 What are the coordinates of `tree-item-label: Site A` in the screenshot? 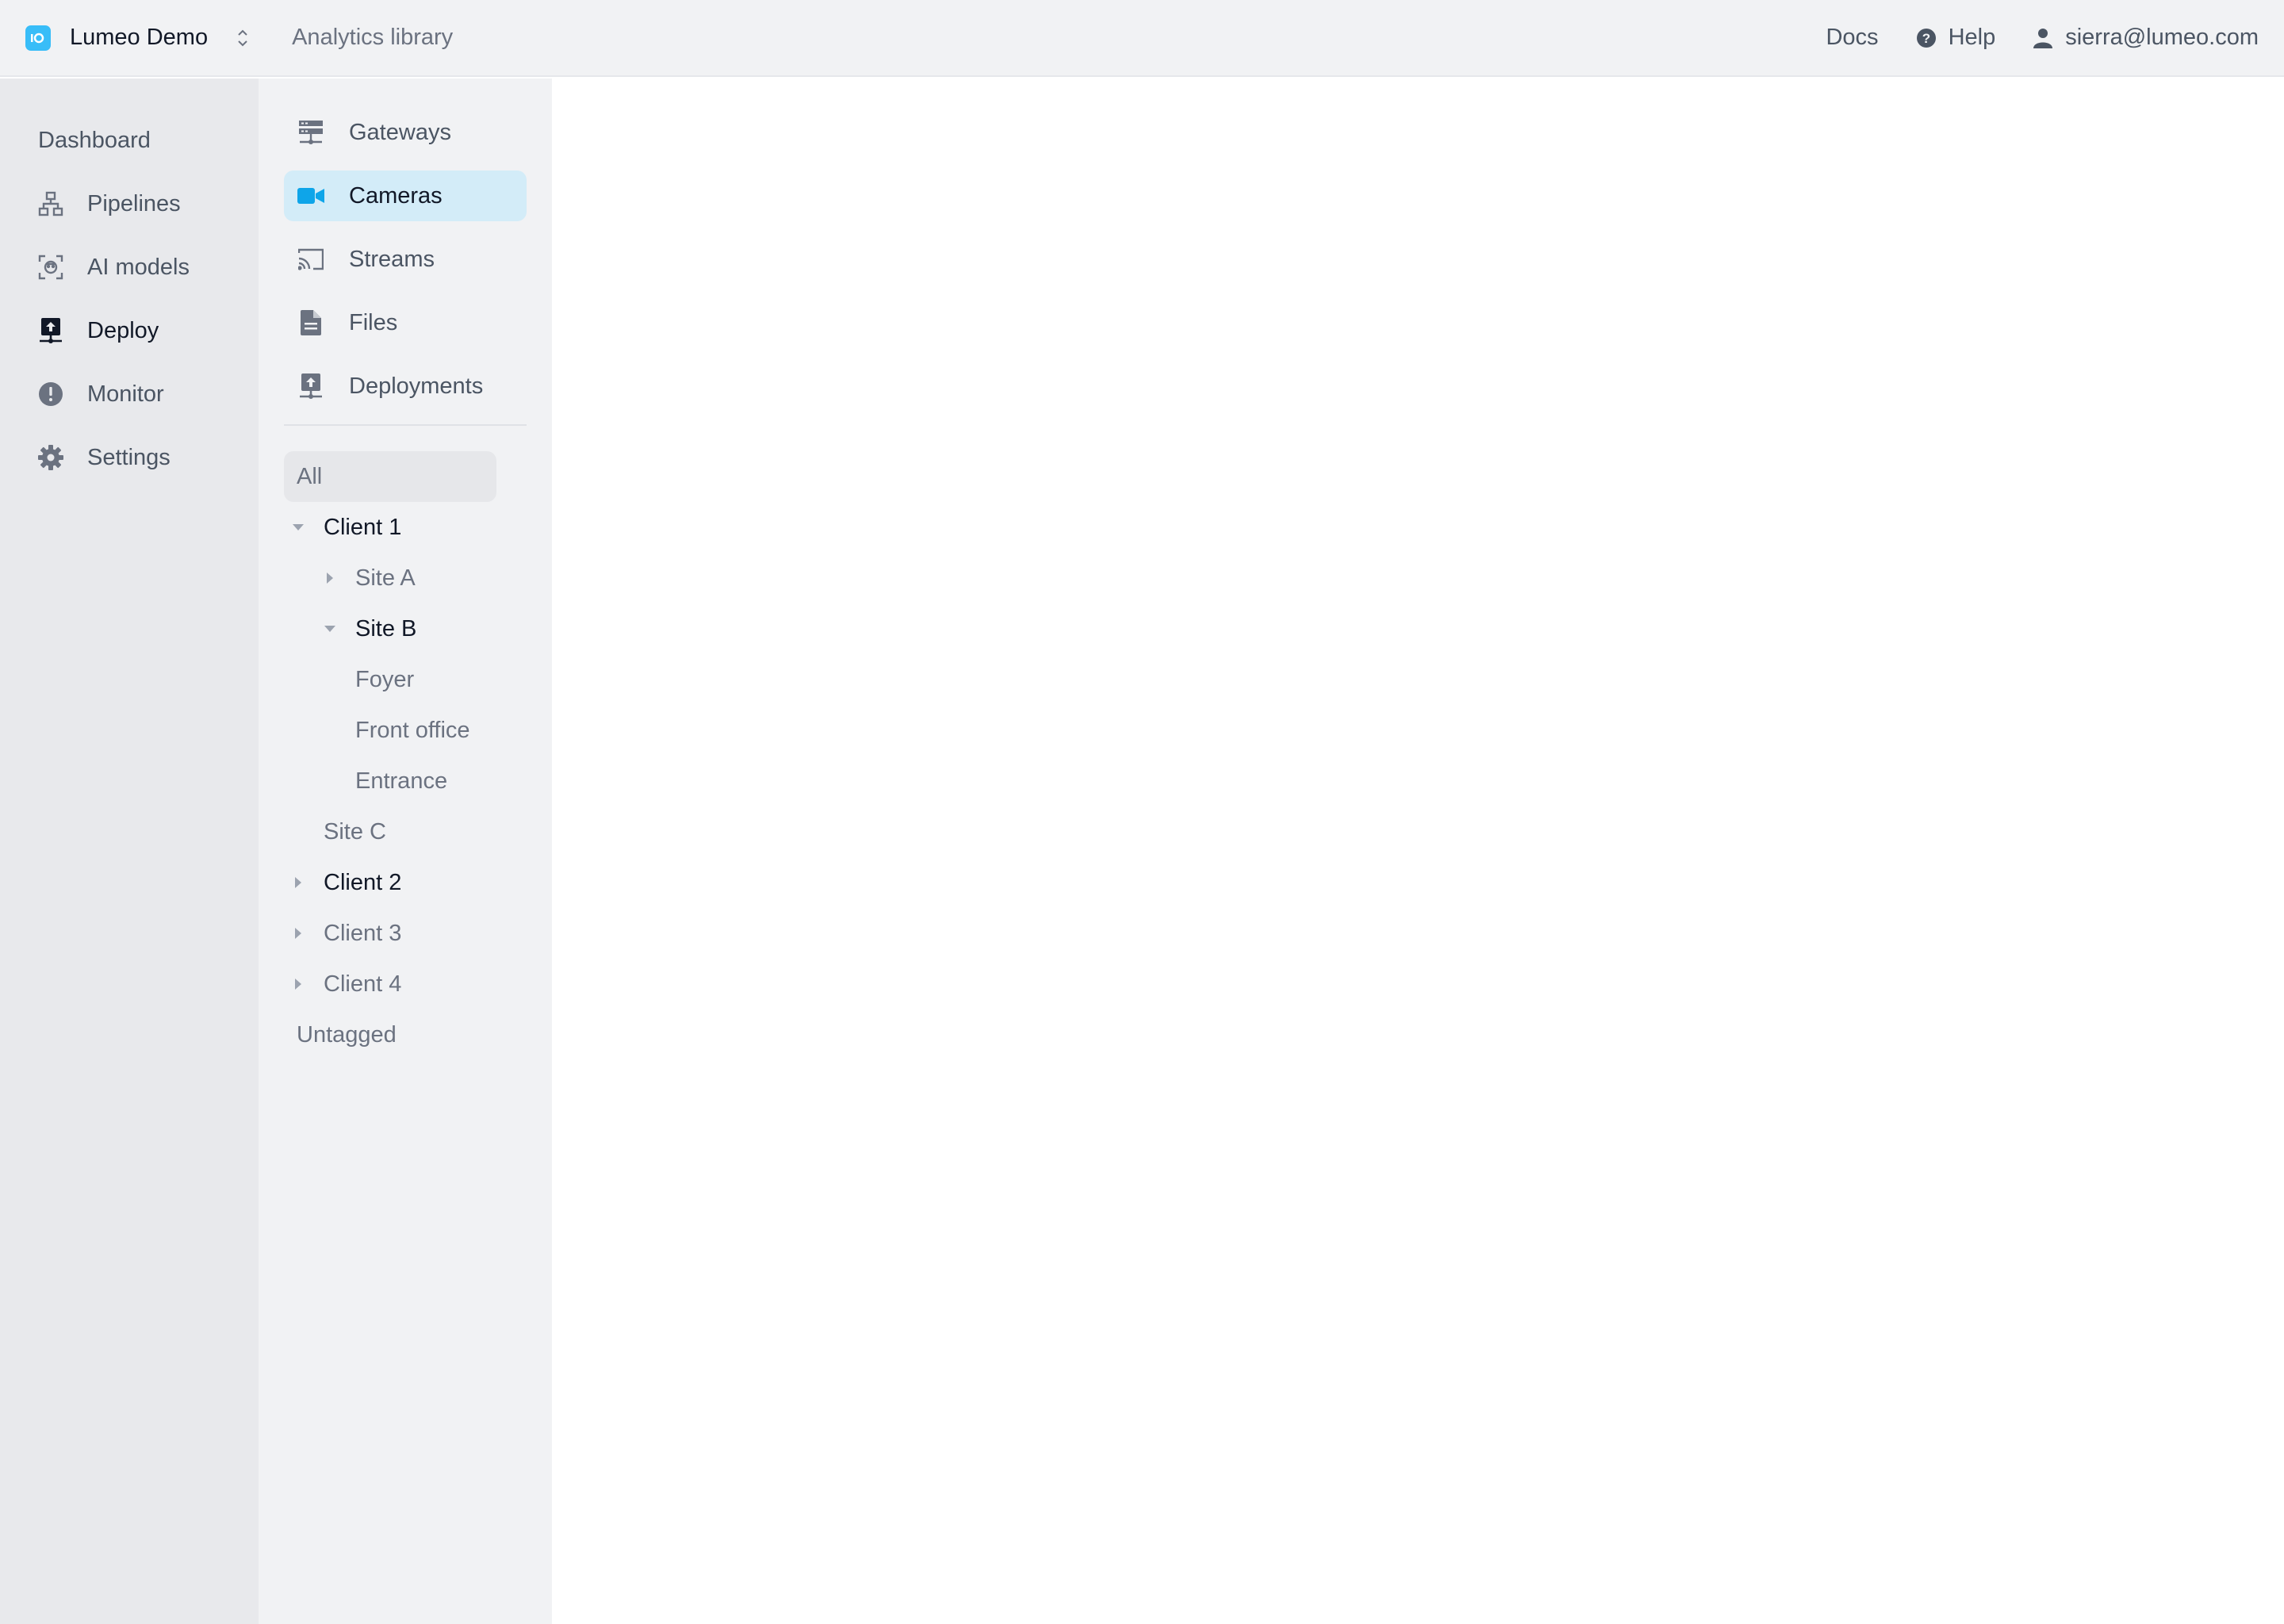 It's located at (385, 578).